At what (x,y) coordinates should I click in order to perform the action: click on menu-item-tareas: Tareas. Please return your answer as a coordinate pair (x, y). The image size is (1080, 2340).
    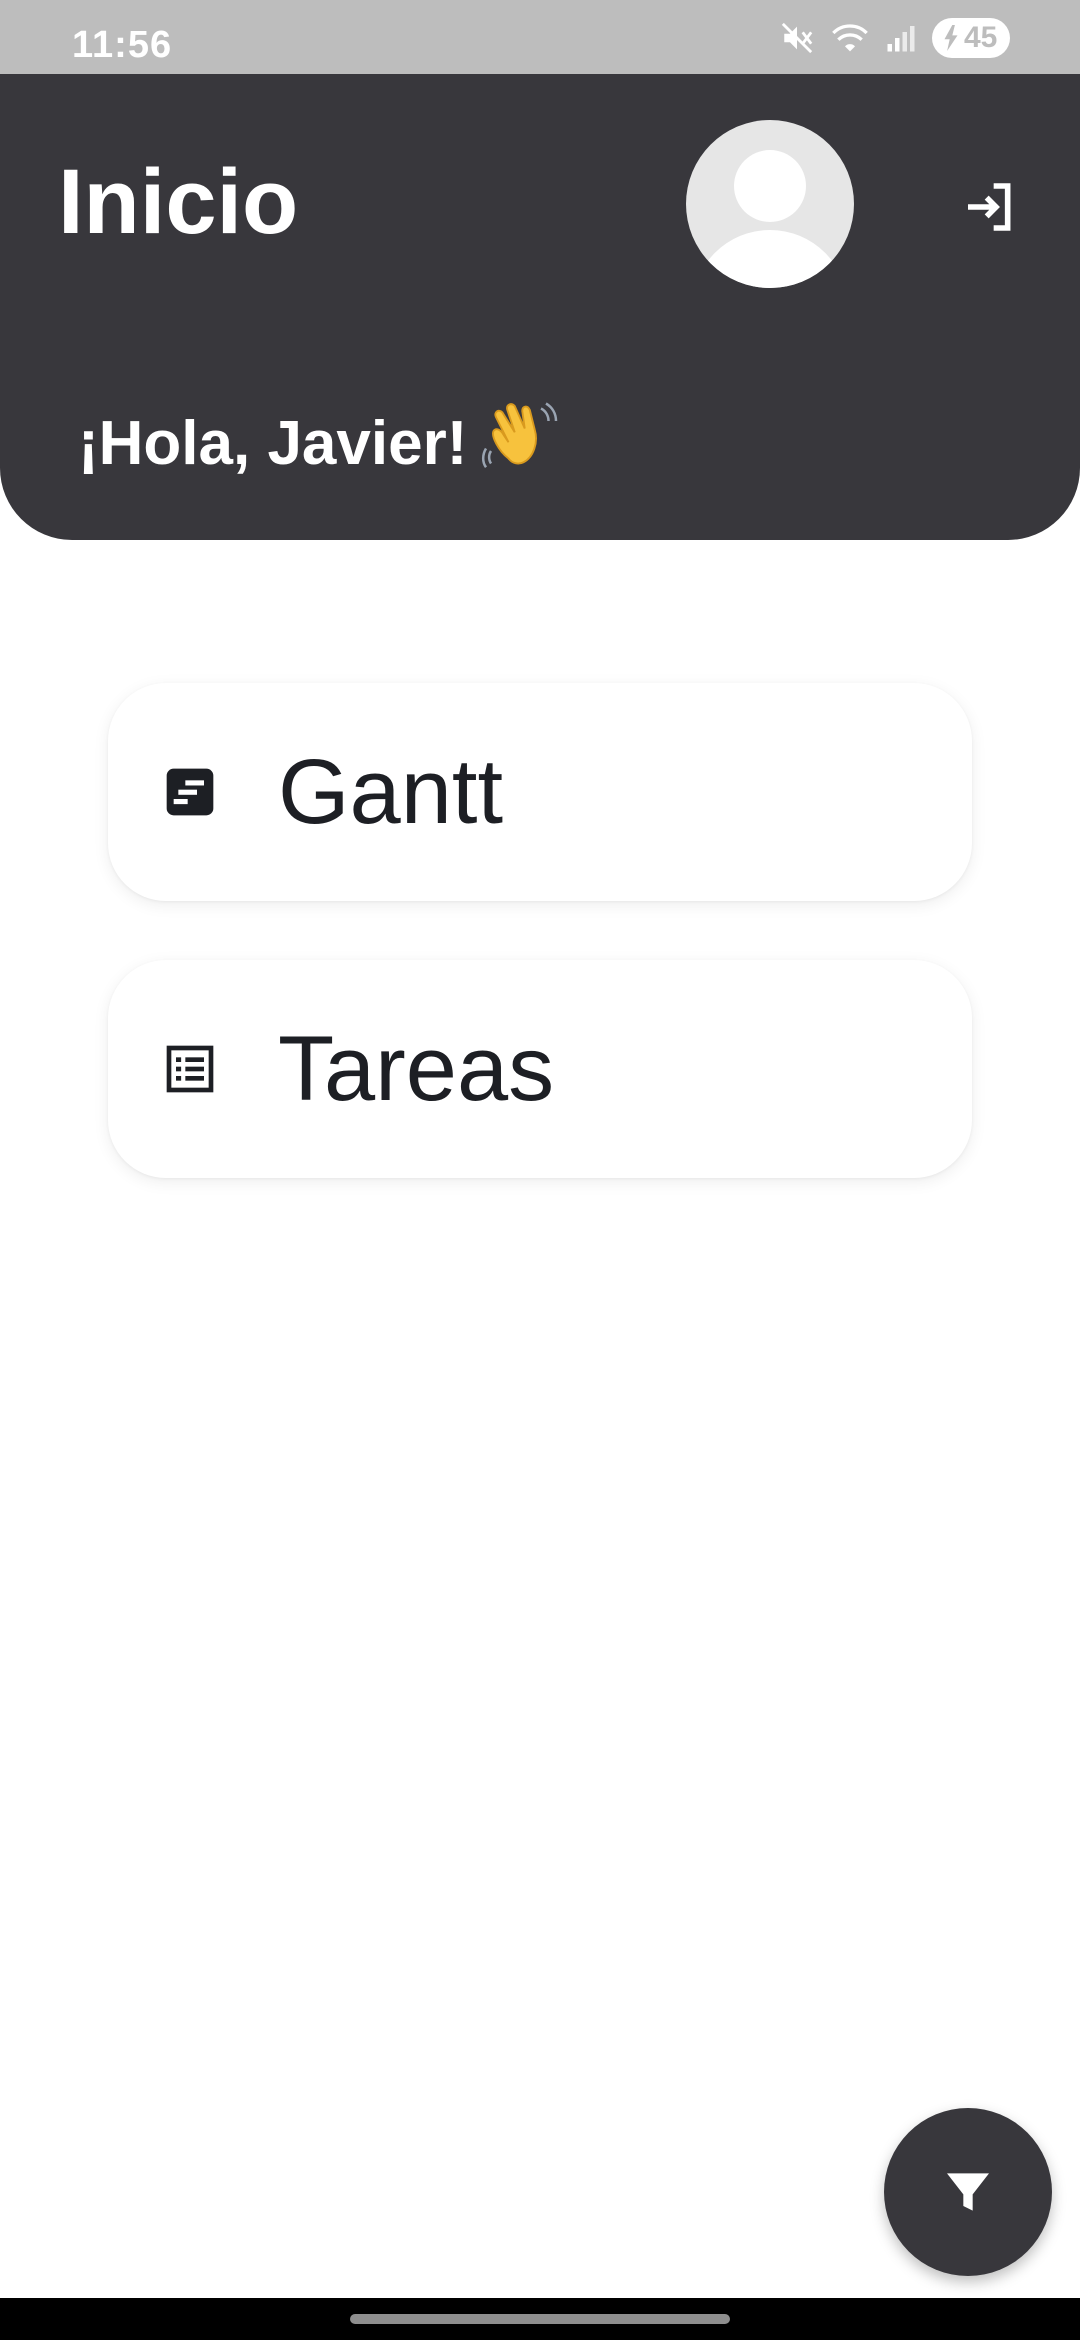
    Looking at the image, I should click on (540, 1069).